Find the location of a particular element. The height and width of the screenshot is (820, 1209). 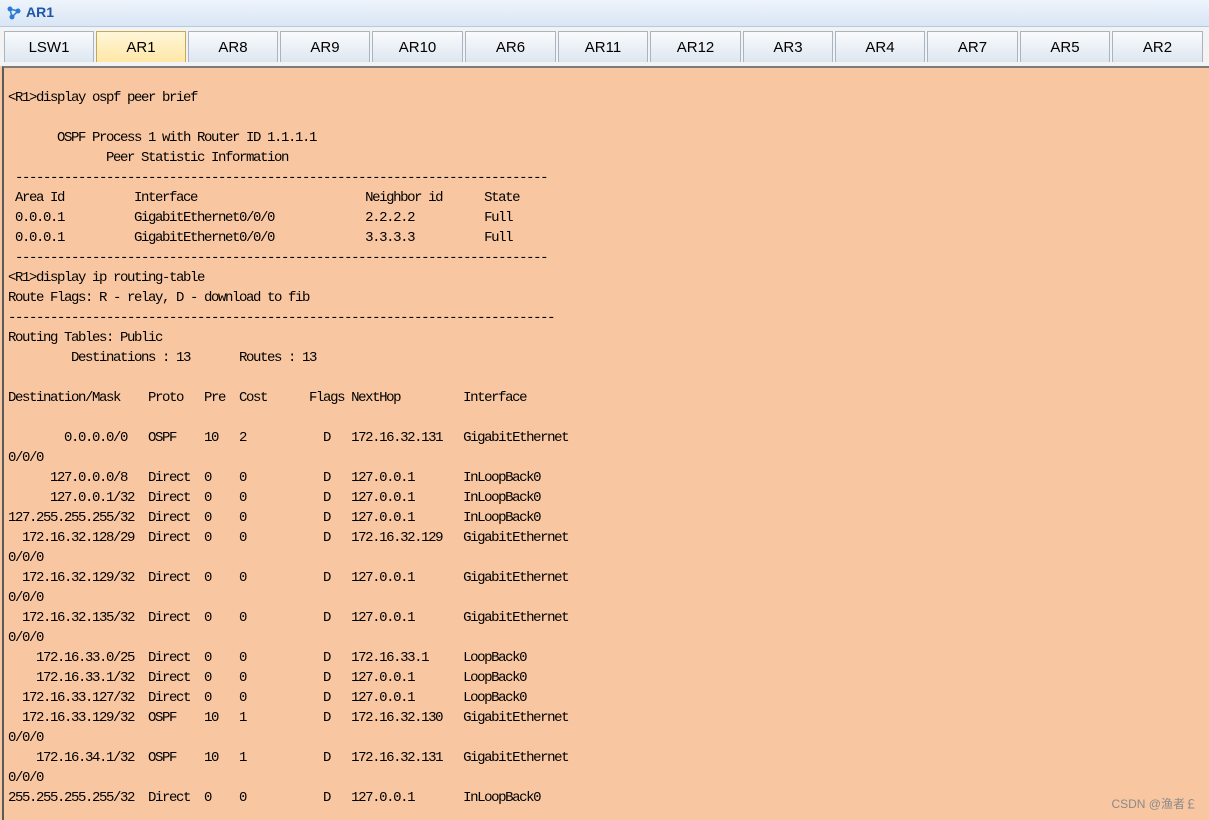

window-title: AR1 is located at coordinates (40, 12).